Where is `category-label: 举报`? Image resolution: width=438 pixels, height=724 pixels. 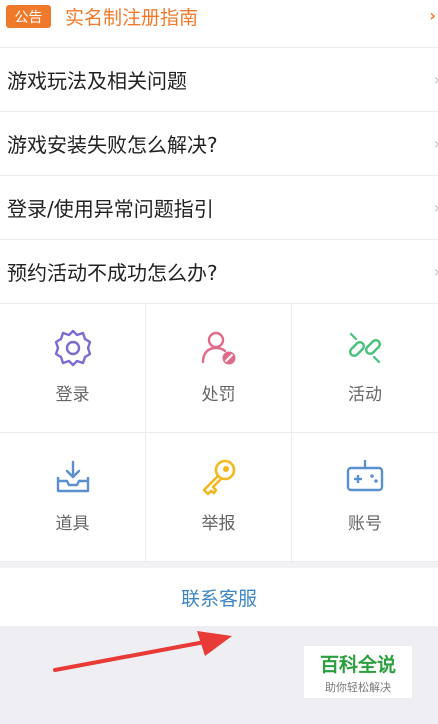 category-label: 举报 is located at coordinates (218, 524).